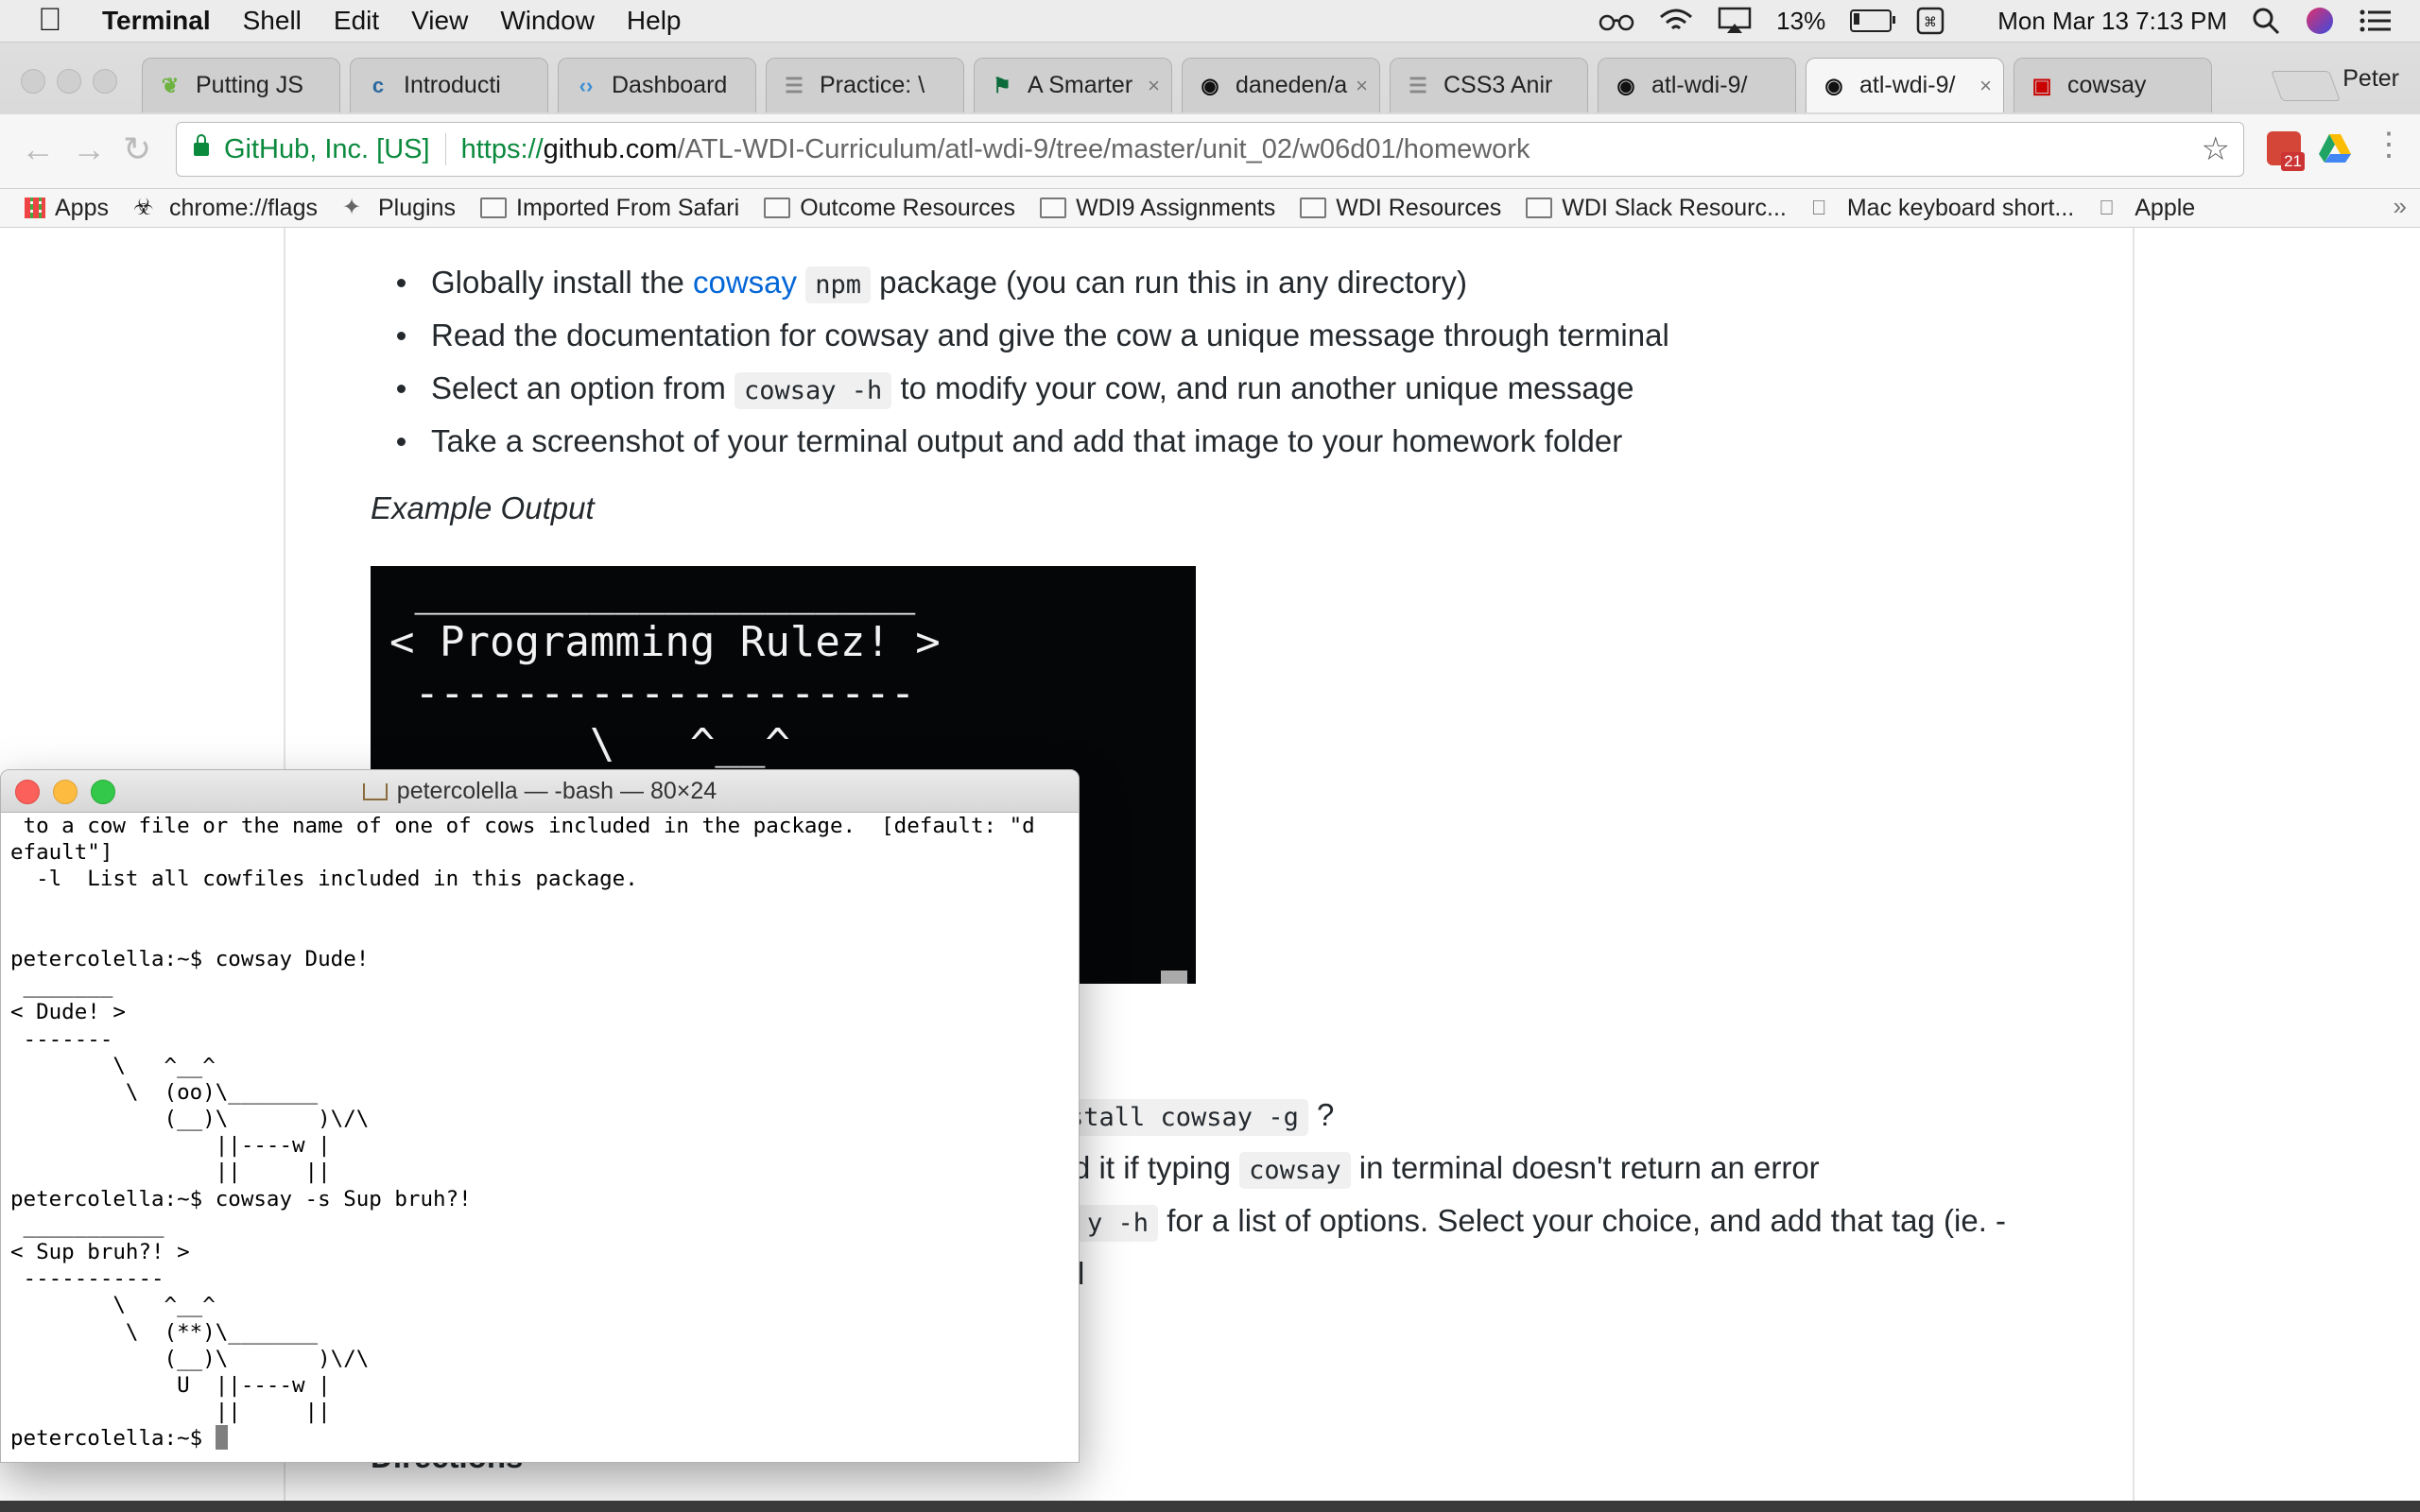 The height and width of the screenshot is (1512, 2420). Describe the element at coordinates (399, 208) in the screenshot. I see `bookmark-item: ✦ Plugins` at that location.